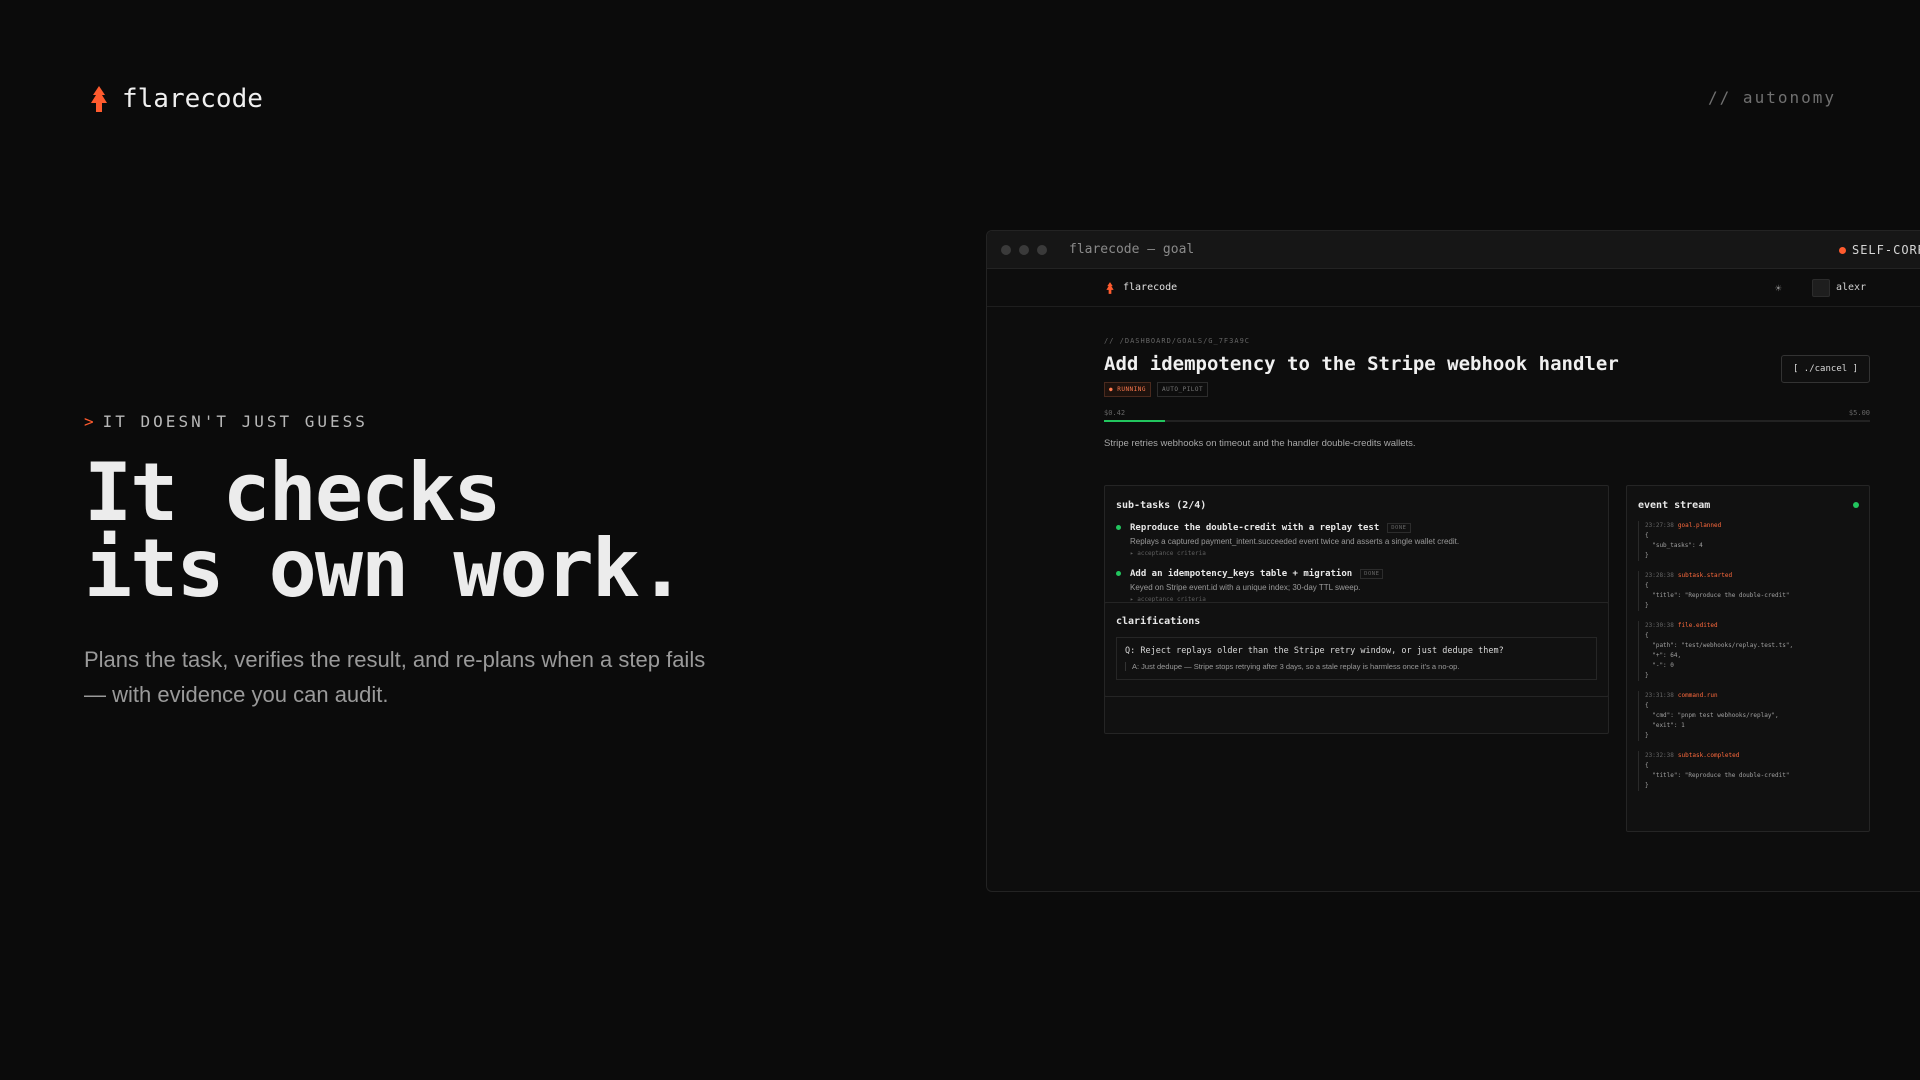 This screenshot has width=1920, height=1080. What do you see at coordinates (1150, 287) in the screenshot?
I see `app-name: flarecode` at bounding box center [1150, 287].